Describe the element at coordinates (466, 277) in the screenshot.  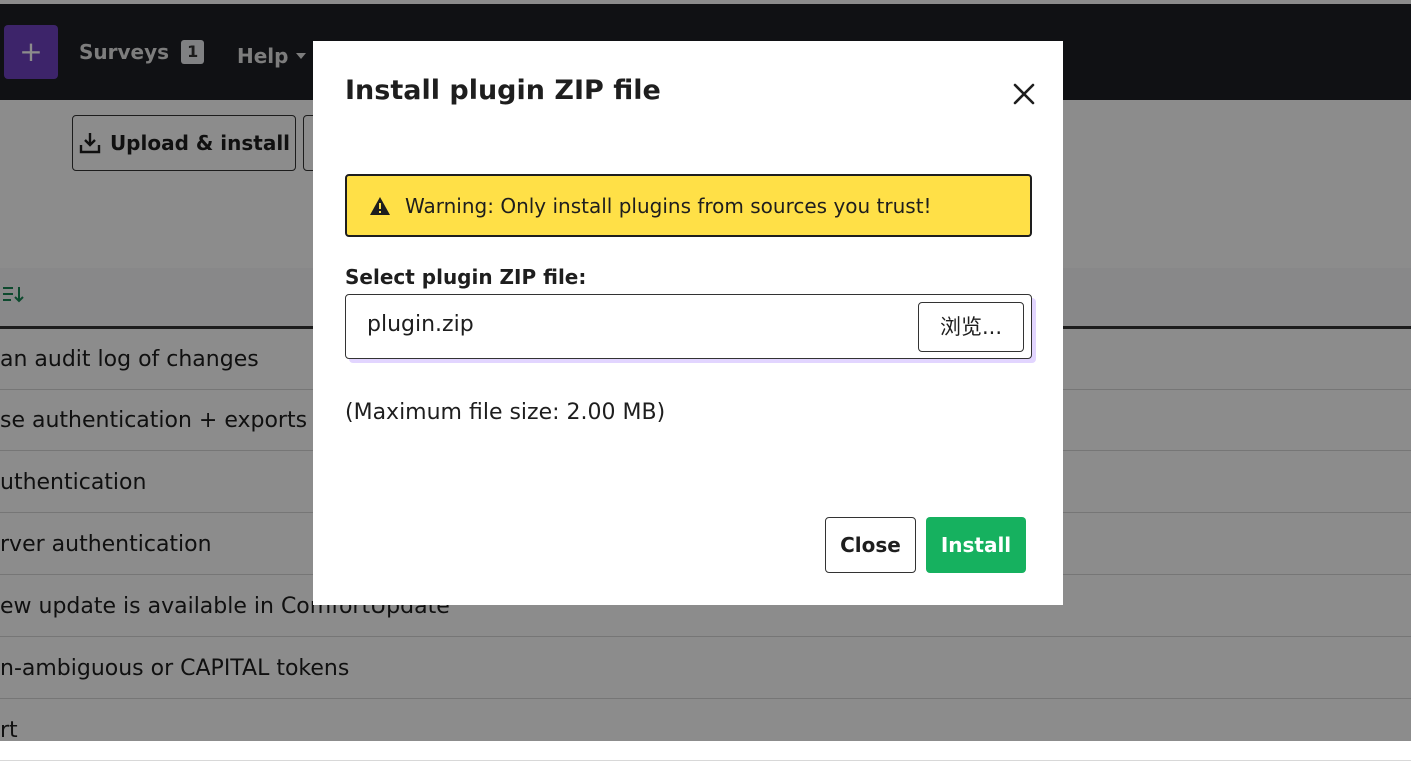
I see `file-field-label: Select plugin ZIP file:` at that location.